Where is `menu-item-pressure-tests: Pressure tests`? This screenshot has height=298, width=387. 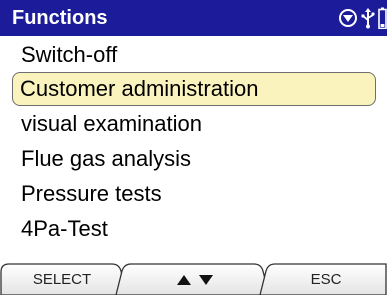 menu-item-pressure-tests: Pressure tests is located at coordinates (194, 194).